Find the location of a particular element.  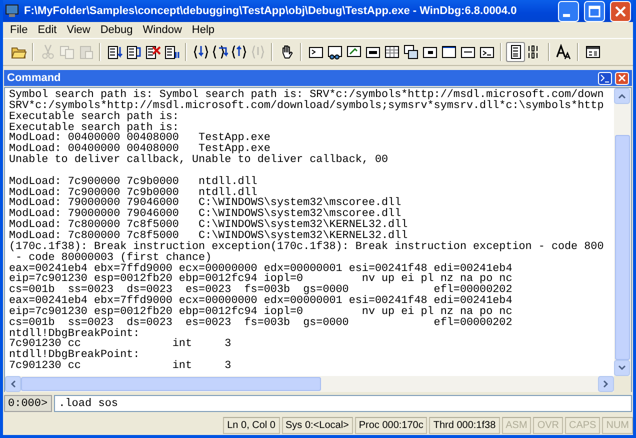

output-line: - code 80000003 (first chance) is located at coordinates (114, 258).